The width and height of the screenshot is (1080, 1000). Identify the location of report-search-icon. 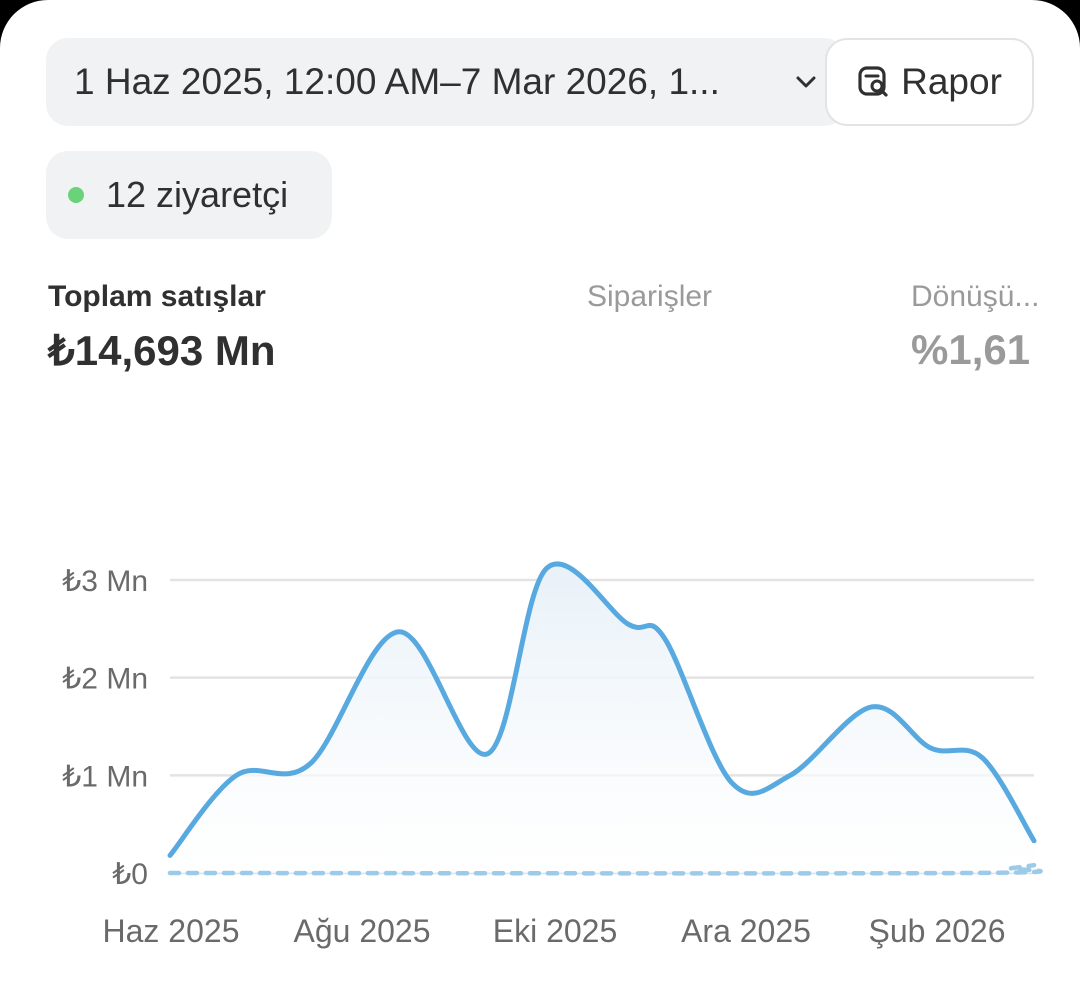
(873, 81).